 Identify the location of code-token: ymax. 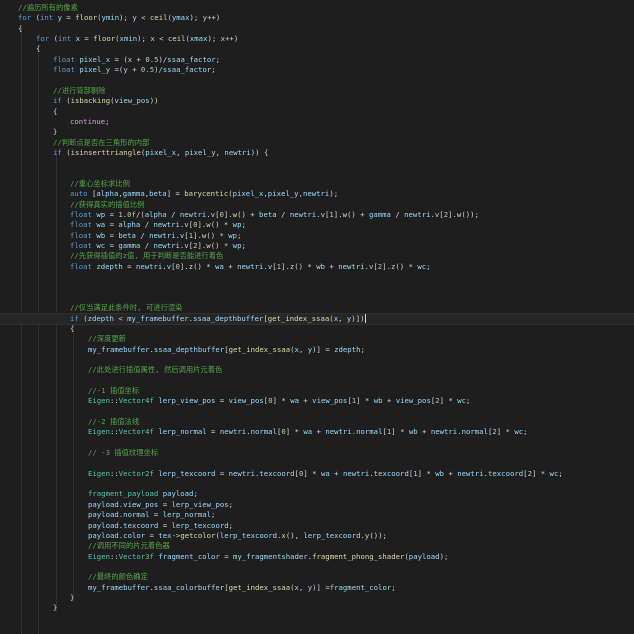
(180, 18).